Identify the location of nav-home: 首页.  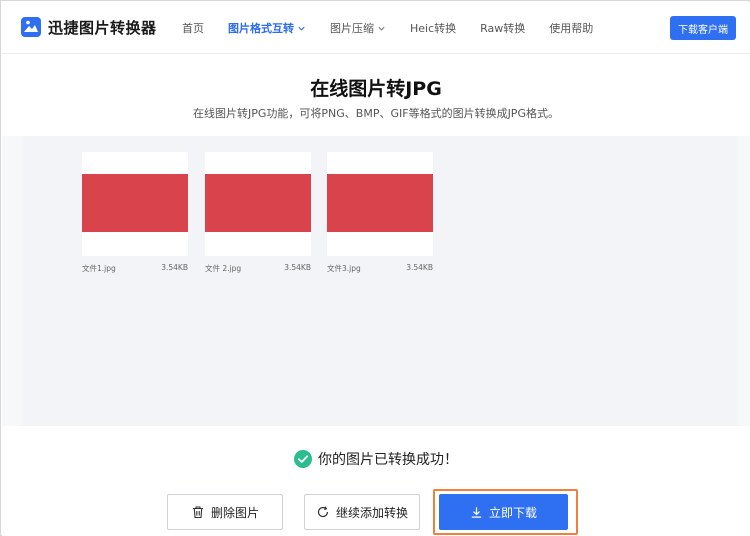
(193, 28).